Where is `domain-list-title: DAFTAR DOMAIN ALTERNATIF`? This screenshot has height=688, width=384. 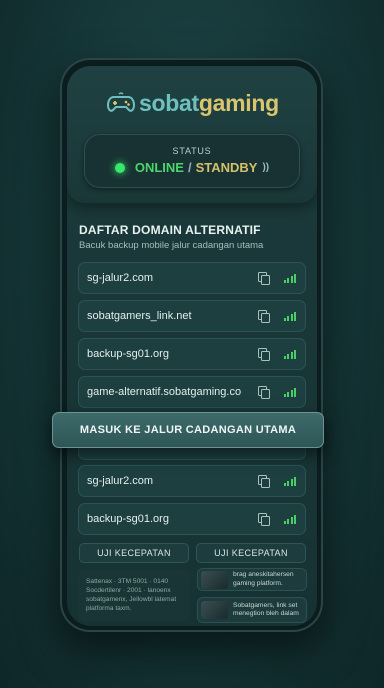 domain-list-title: DAFTAR DOMAIN ALTERNATIF is located at coordinates (170, 230).